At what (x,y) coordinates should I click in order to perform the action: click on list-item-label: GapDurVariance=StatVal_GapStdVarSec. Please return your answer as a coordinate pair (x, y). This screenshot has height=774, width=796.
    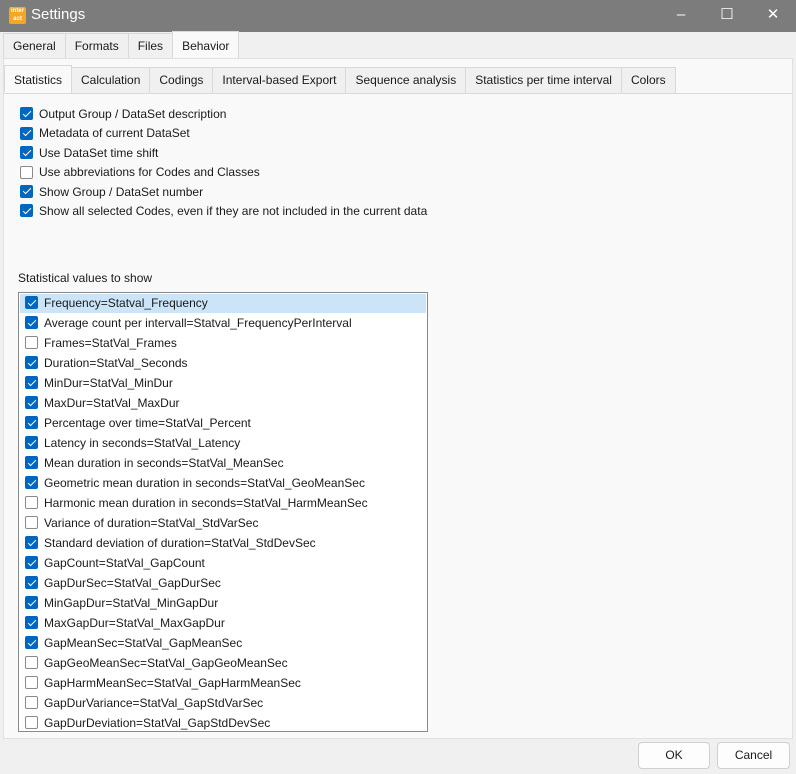
    Looking at the image, I should click on (154, 703).